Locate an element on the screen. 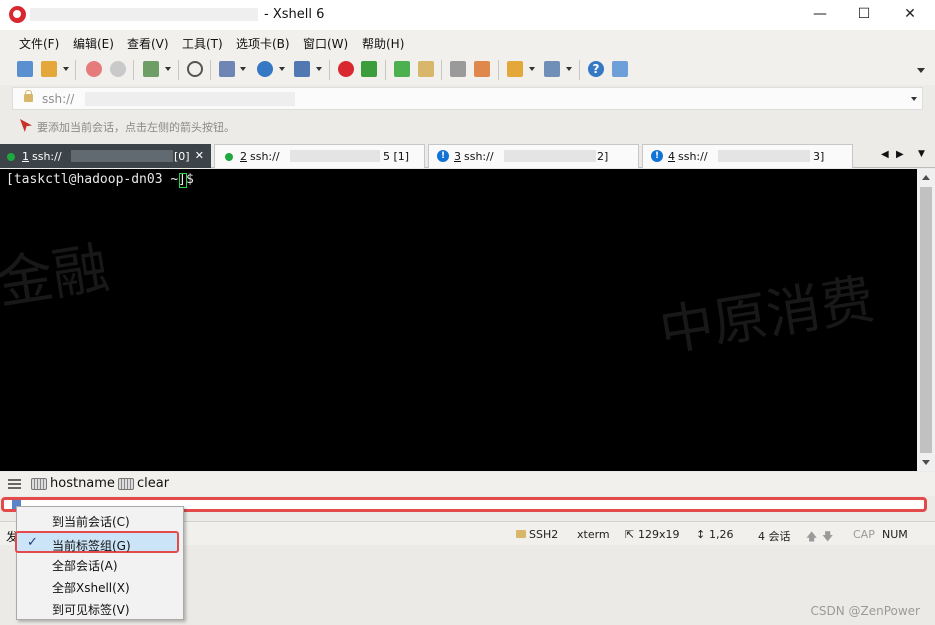 Image resolution: width=935 pixels, height=625 pixels. xshell-icon is located at coordinates (346, 69).